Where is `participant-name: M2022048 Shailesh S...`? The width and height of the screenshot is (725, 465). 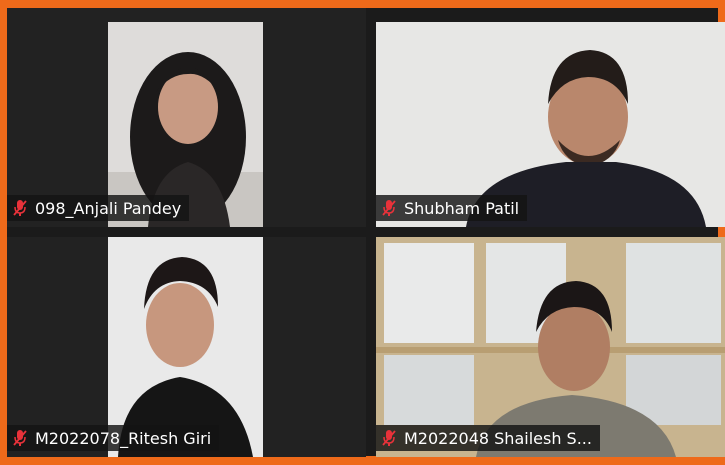
participant-name: M2022048 Shailesh S... is located at coordinates (498, 438).